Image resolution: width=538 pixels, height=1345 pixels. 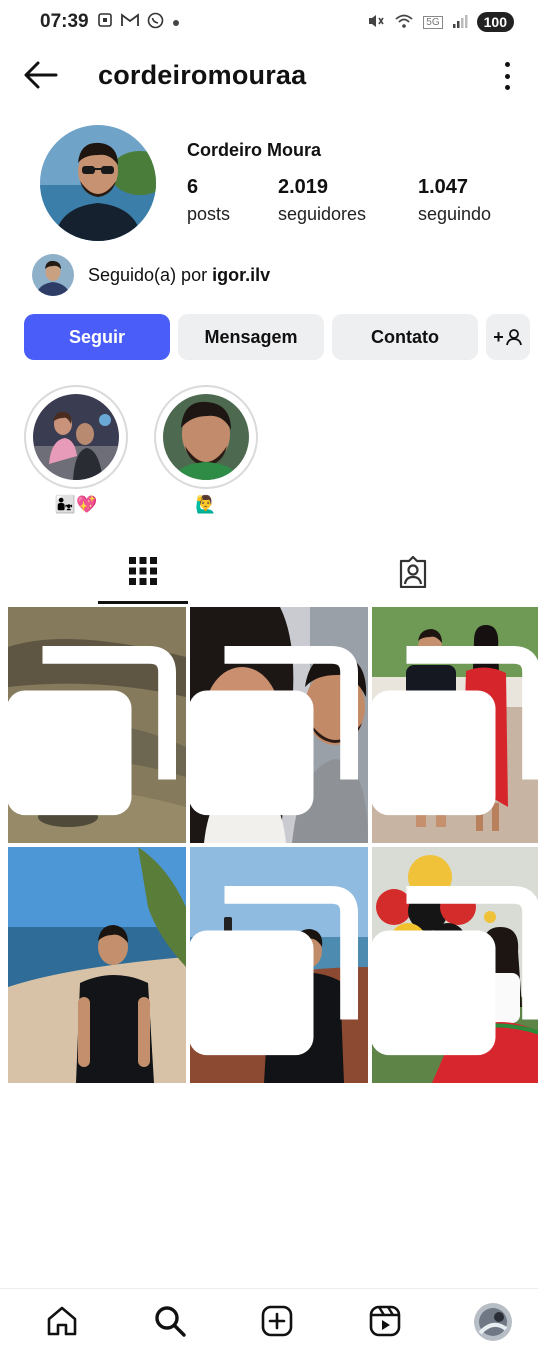 What do you see at coordinates (209, 214) in the screenshot?
I see `stat-posts-label: posts` at bounding box center [209, 214].